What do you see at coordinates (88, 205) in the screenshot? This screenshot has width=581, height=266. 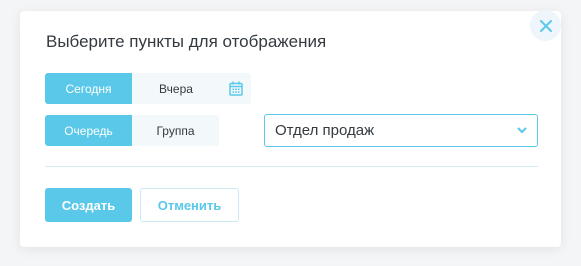 I see `create-button: Создать` at bounding box center [88, 205].